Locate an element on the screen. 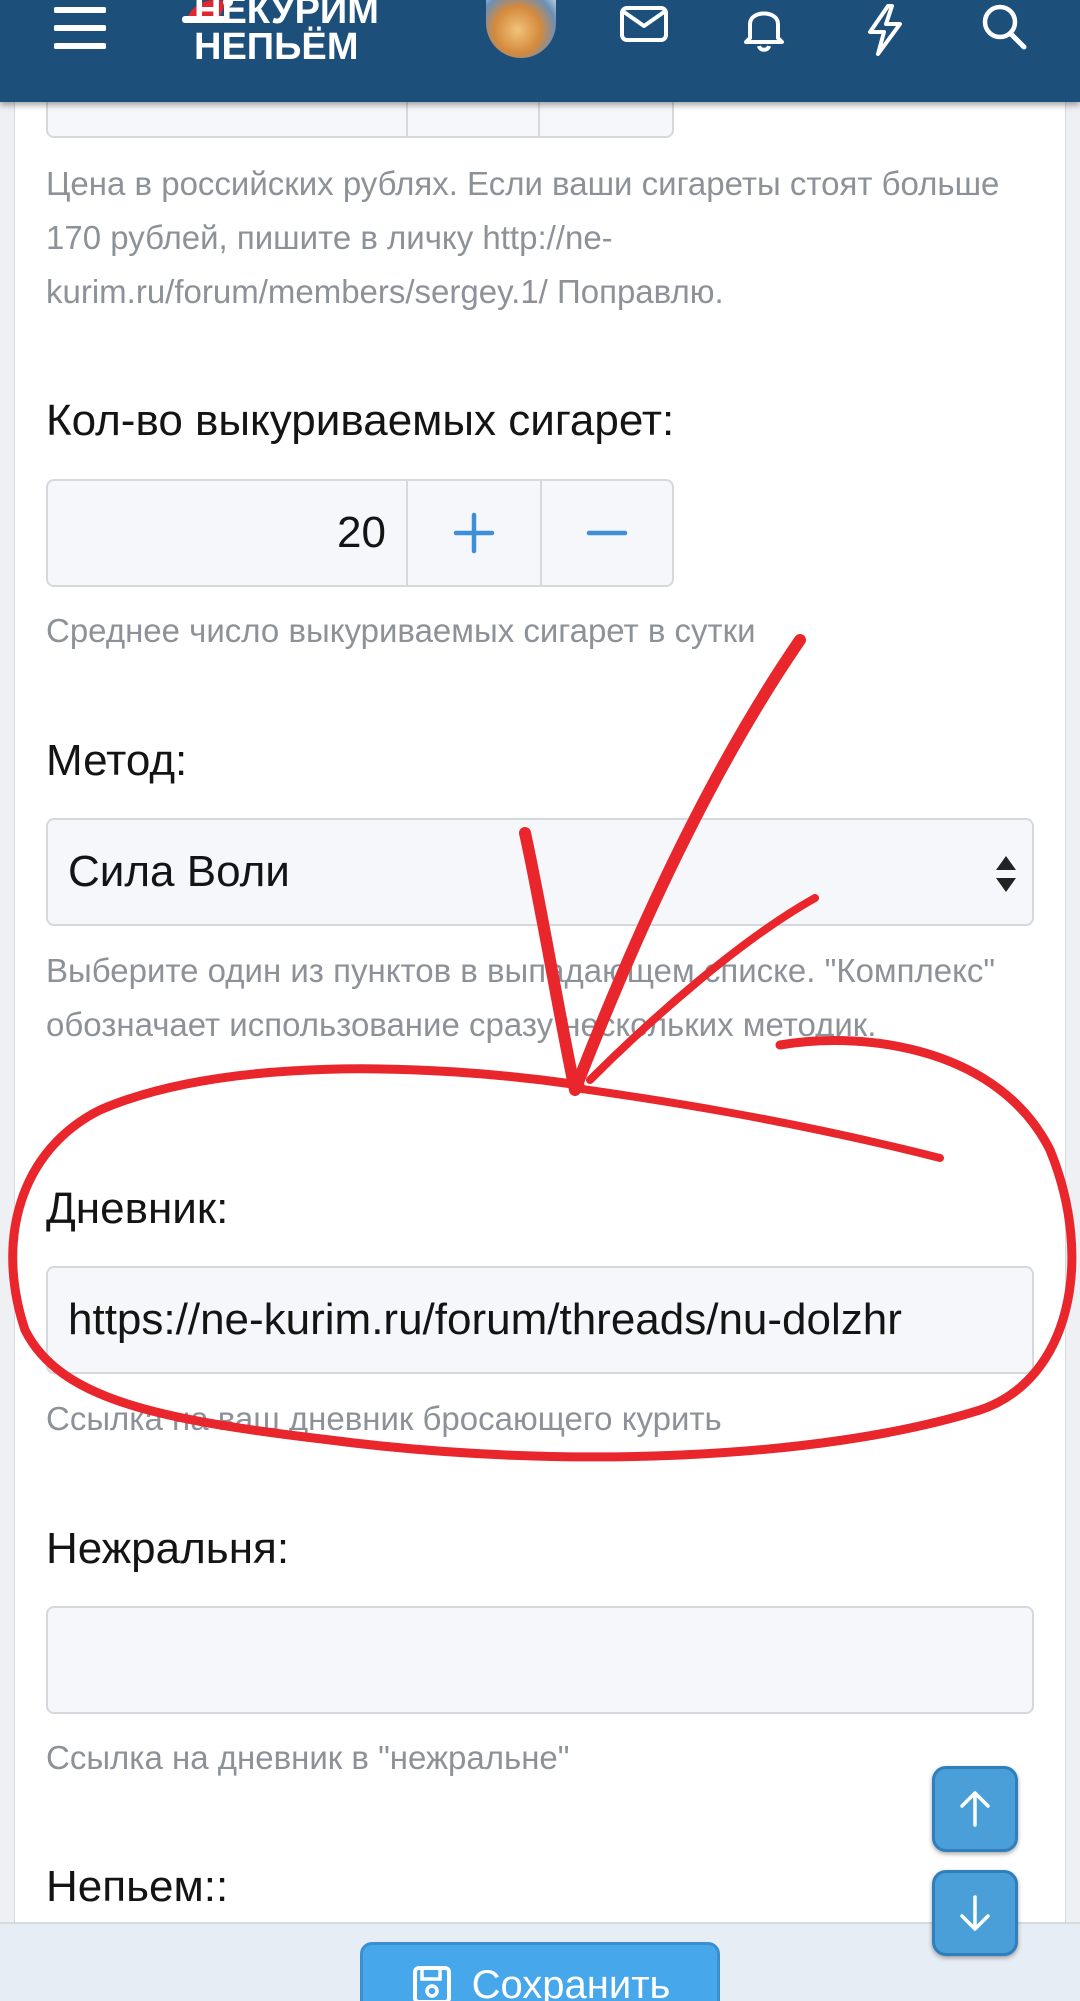 The image size is (1080, 2001). method-selected-value: Сила Воли is located at coordinates (179, 871).